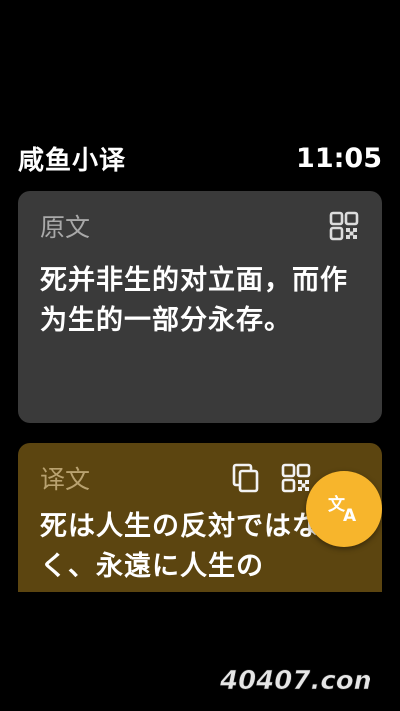 The image size is (400, 711). What do you see at coordinates (200, 158) in the screenshot?
I see `header: 咸鱼小译 11:05` at bounding box center [200, 158].